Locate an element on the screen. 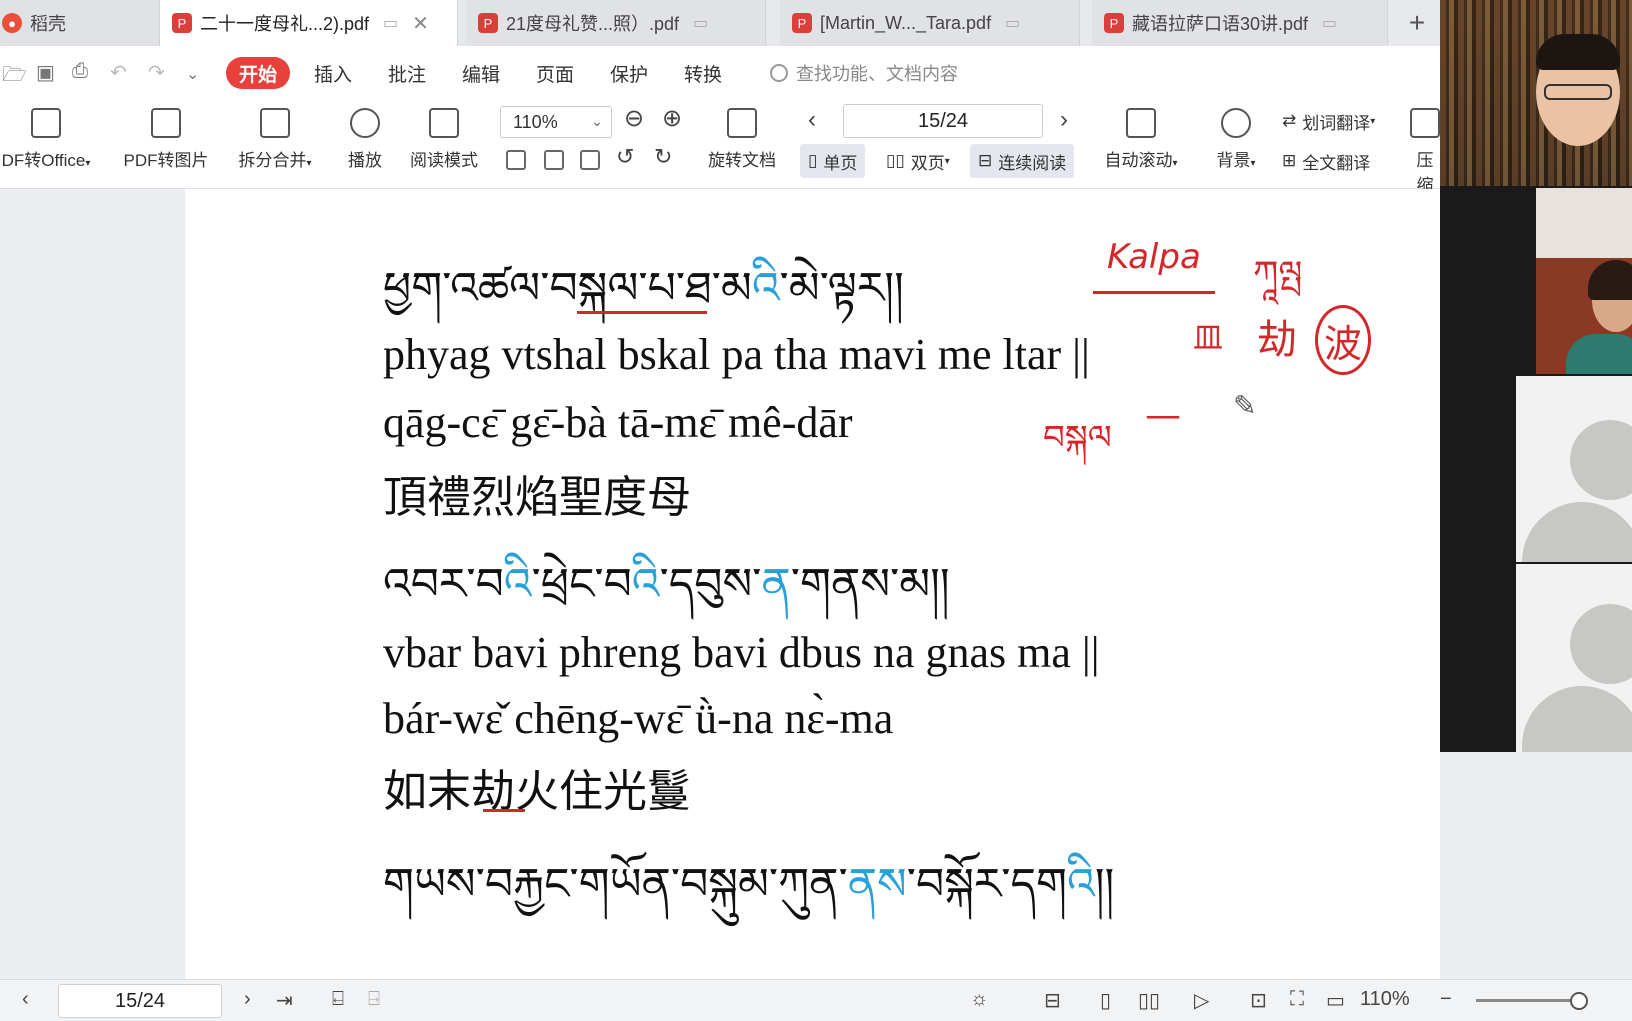 The height and width of the screenshot is (1021, 1632). close-icon: ✕ is located at coordinates (420, 23).